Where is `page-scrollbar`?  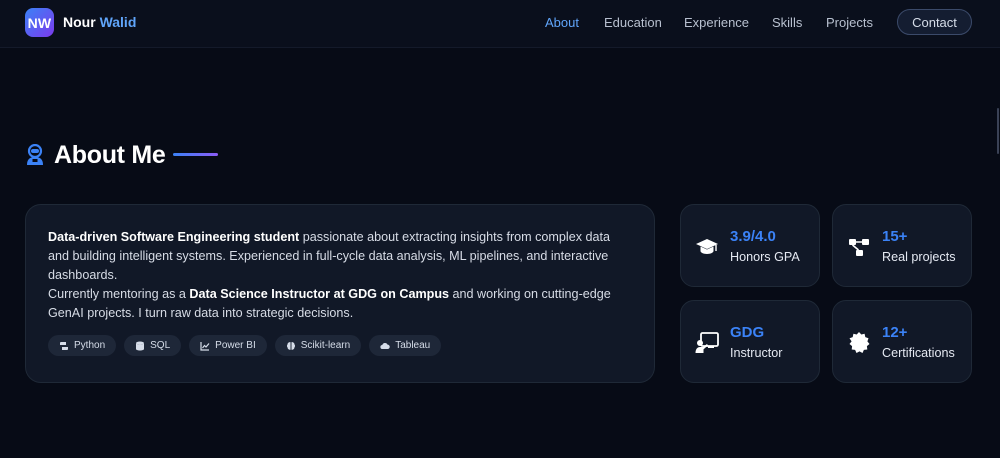 page-scrollbar is located at coordinates (998, 253).